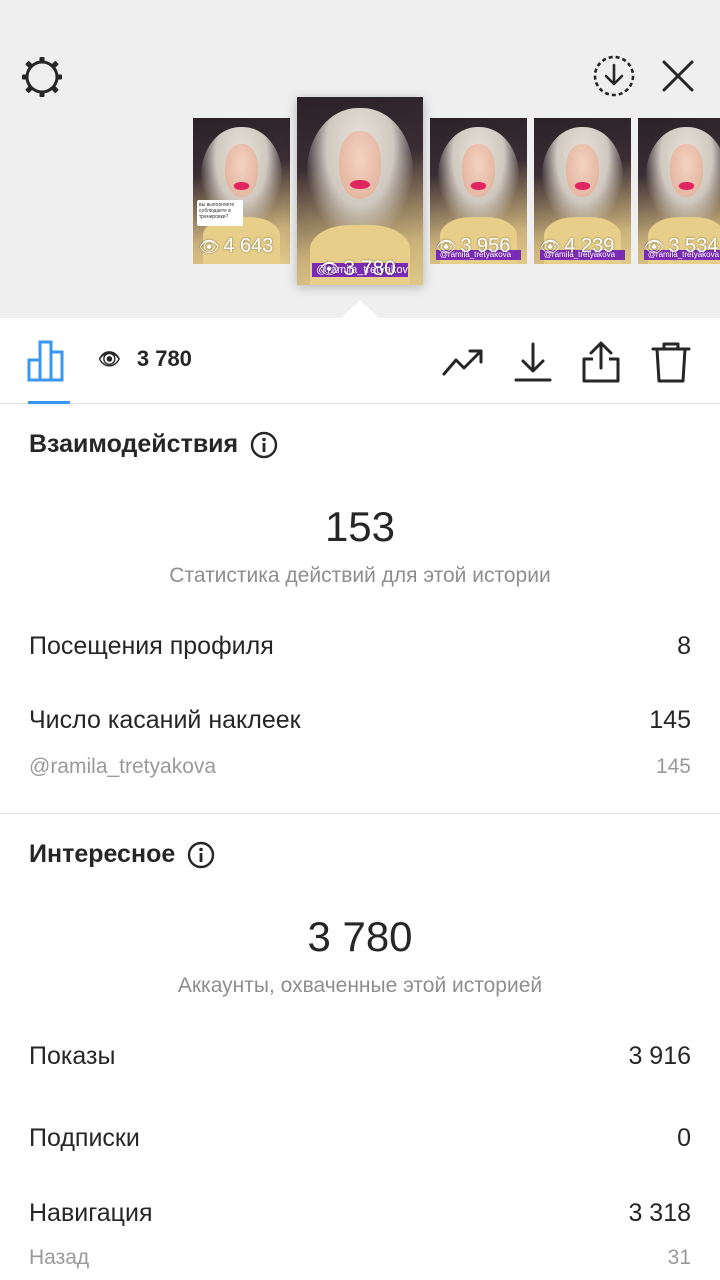 The height and width of the screenshot is (1280, 720). What do you see at coordinates (49, 402) in the screenshot?
I see `tab-underline` at bounding box center [49, 402].